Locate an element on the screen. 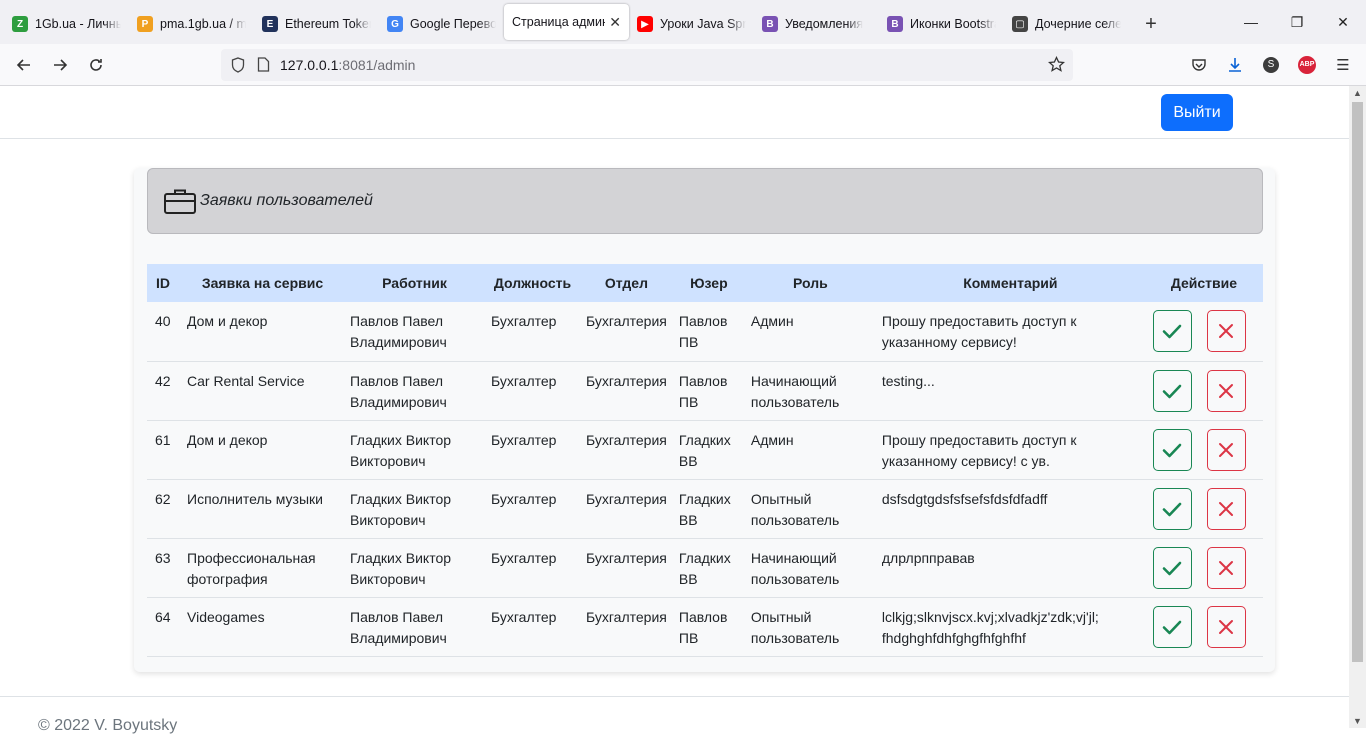 The height and width of the screenshot is (735, 1366). browser-tab: G Google Перевод is located at coordinates (441, 24).